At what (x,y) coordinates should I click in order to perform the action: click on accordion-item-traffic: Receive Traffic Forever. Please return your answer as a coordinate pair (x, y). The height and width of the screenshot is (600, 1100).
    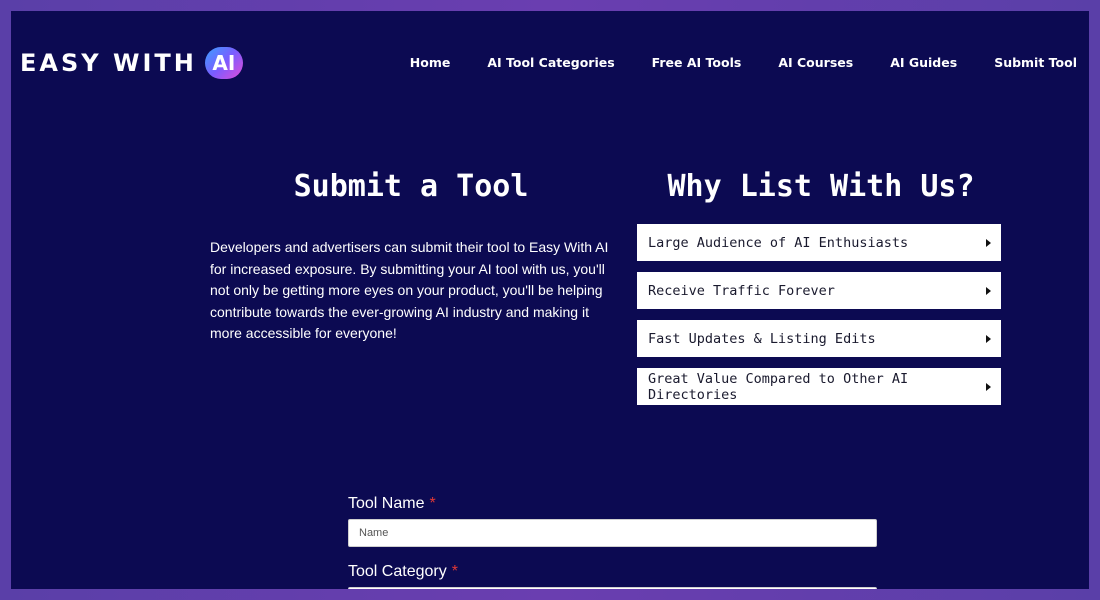
    Looking at the image, I should click on (819, 290).